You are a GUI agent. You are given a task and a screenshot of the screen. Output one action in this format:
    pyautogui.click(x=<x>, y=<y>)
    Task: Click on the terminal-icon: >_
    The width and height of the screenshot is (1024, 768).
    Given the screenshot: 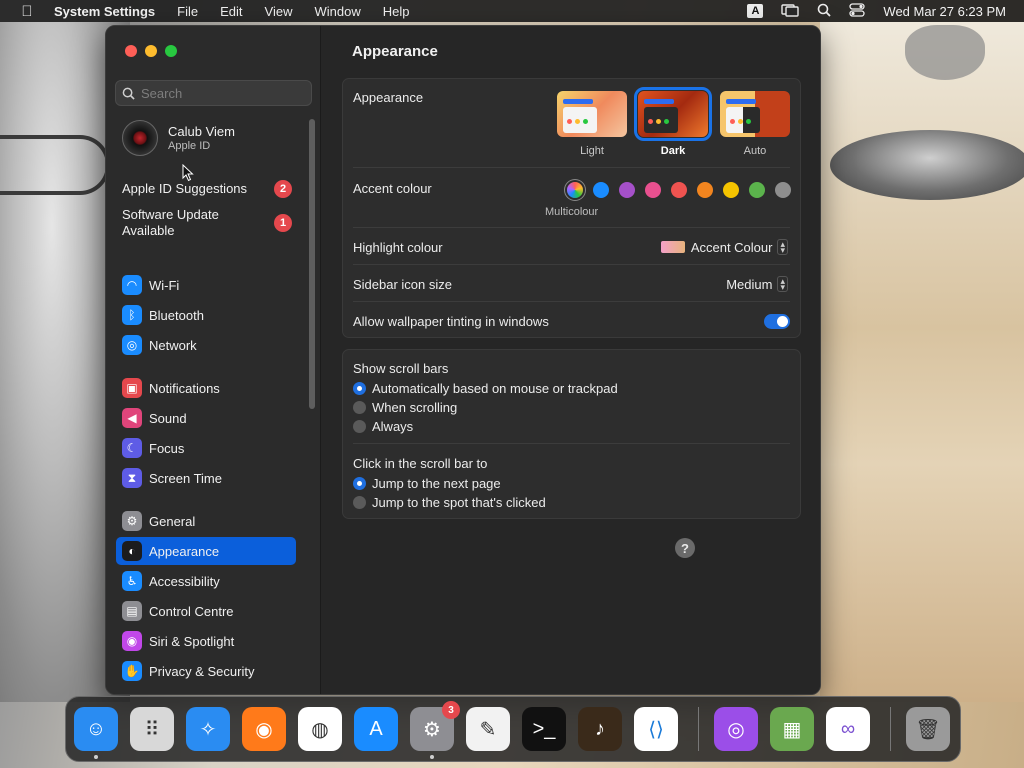 What is the action you would take?
    pyautogui.click(x=544, y=729)
    